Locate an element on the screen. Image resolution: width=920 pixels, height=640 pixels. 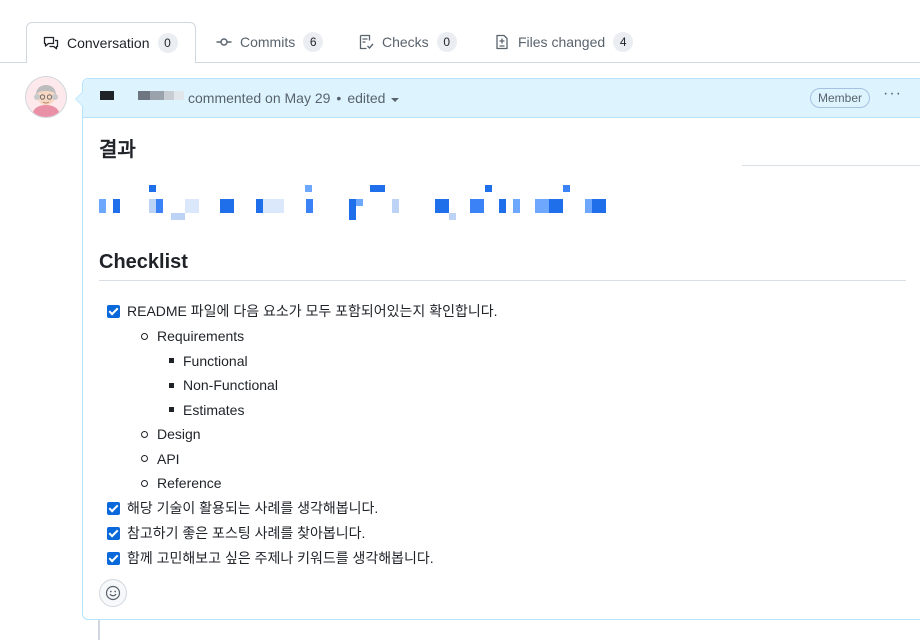
task-item: 함께 고민해보고 싶은 주제나 키워드를 생각해봅니다. is located at coordinates (302, 558).